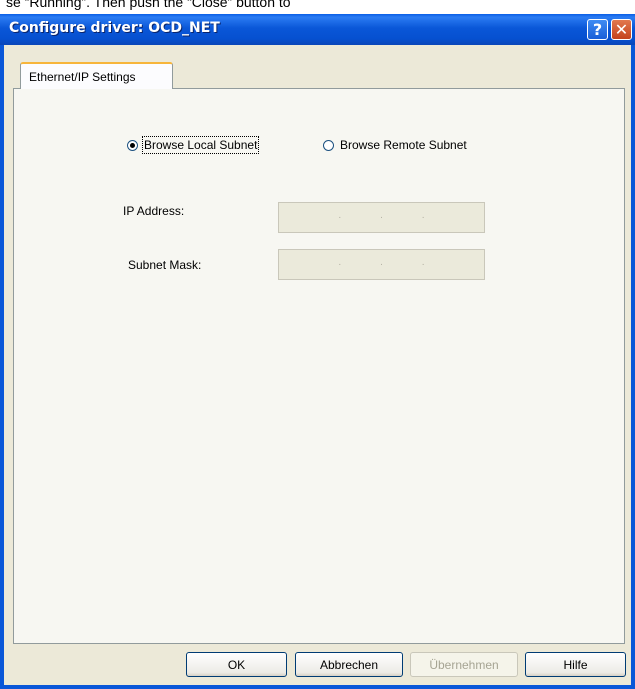 This screenshot has height=689, width=635. What do you see at coordinates (154, 211) in the screenshot?
I see `ip-address-label: IP Address:` at bounding box center [154, 211].